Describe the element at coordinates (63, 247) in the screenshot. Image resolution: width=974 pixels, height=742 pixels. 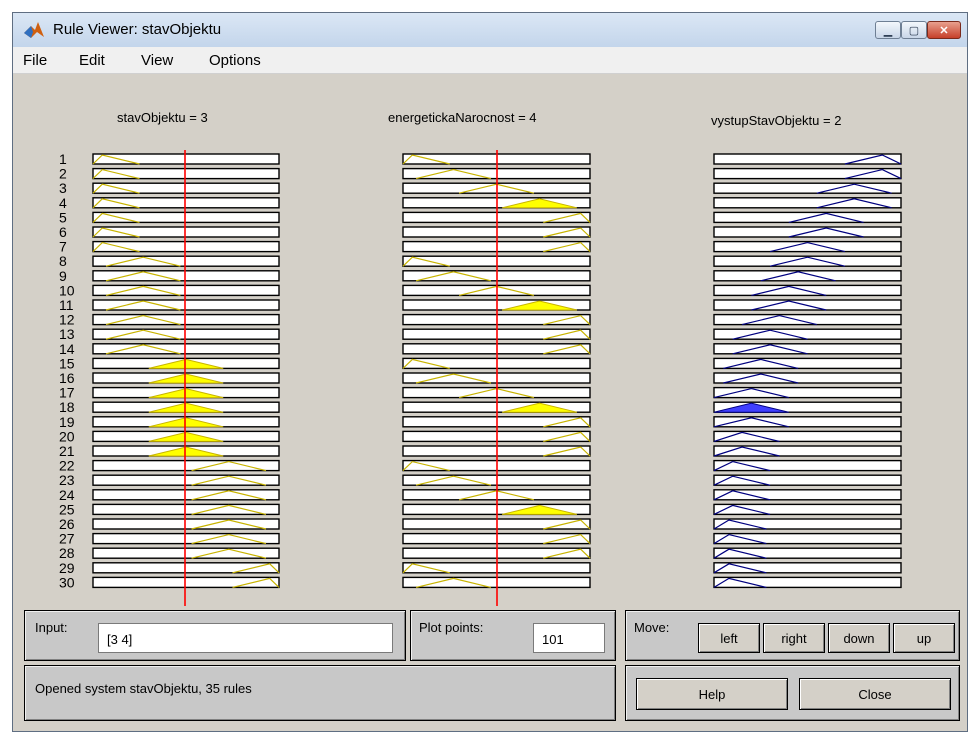
I see `rule-number: 7` at that location.